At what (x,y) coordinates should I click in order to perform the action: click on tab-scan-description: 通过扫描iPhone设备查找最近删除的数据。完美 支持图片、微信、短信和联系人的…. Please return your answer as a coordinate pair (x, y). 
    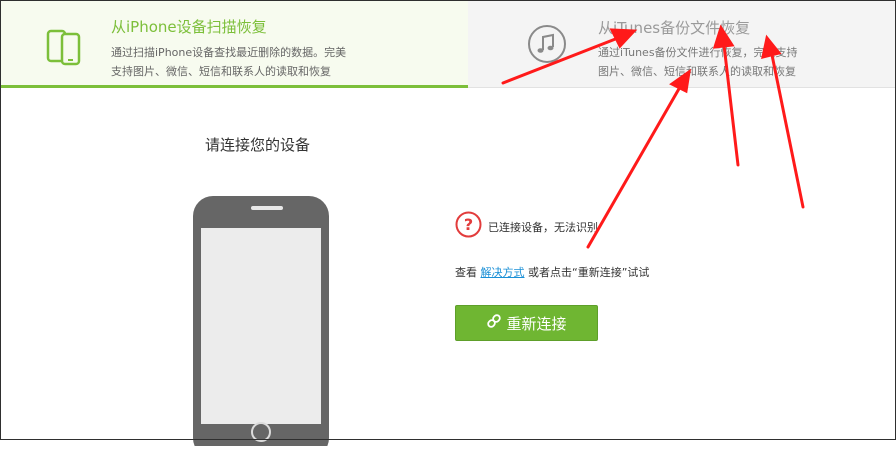
    Looking at the image, I should click on (251, 62).